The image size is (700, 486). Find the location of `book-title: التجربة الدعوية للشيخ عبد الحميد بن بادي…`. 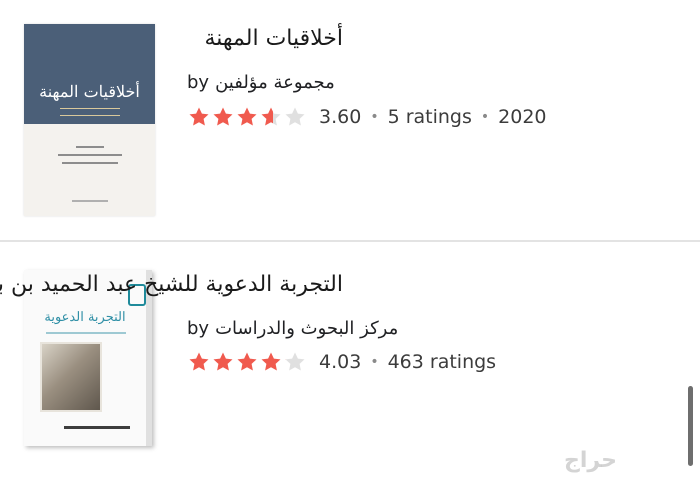

book-title: التجربة الدعوية للشيخ عبد الحميد بن بادي… is located at coordinates (171, 284).